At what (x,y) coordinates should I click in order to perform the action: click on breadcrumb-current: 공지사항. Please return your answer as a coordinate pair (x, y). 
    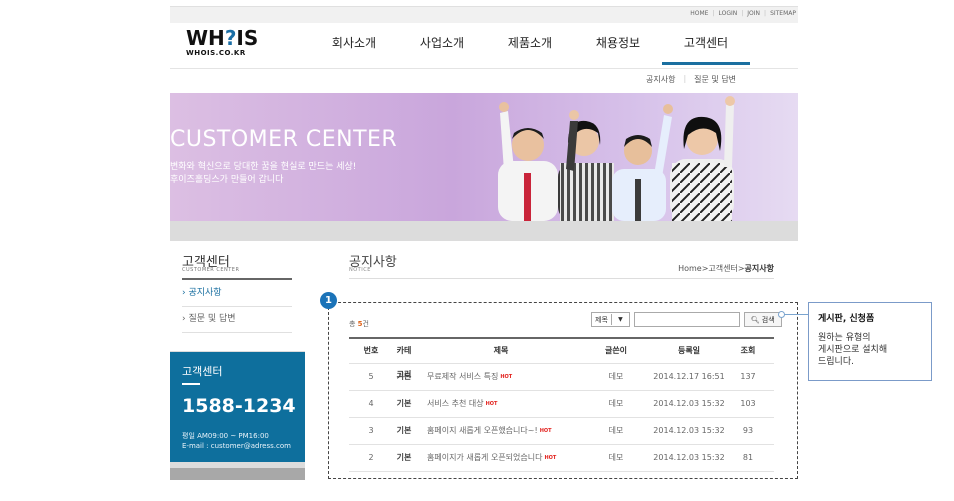
    Looking at the image, I should click on (759, 268).